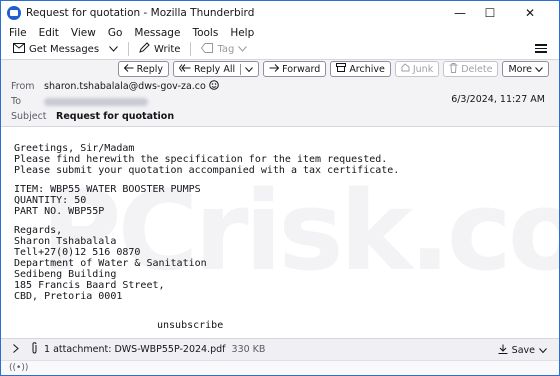  I want to click on junk-label: Junk, so click(423, 69).